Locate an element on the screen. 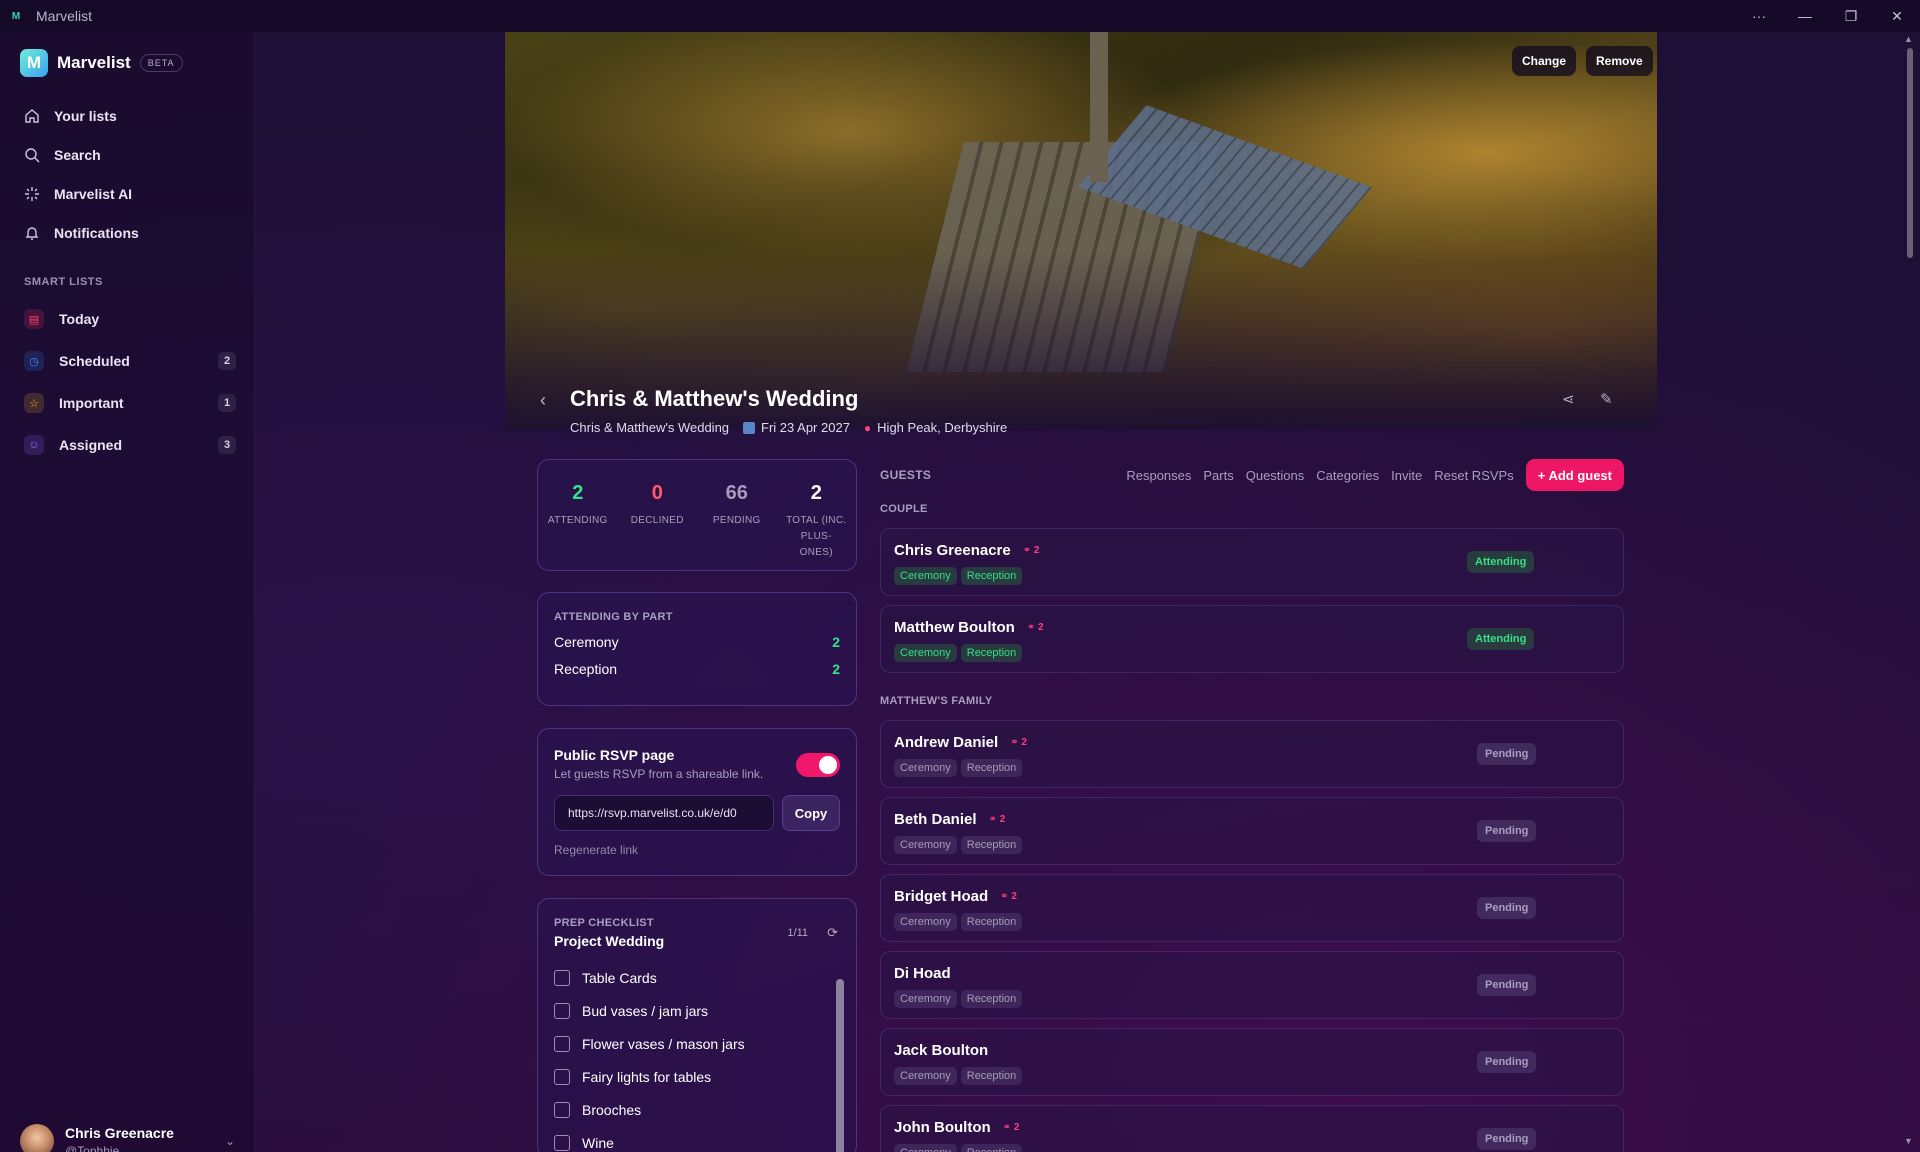 Image resolution: width=1920 pixels, height=1152 pixels. scroll-up-icon: ▲ is located at coordinates (1908, 39).